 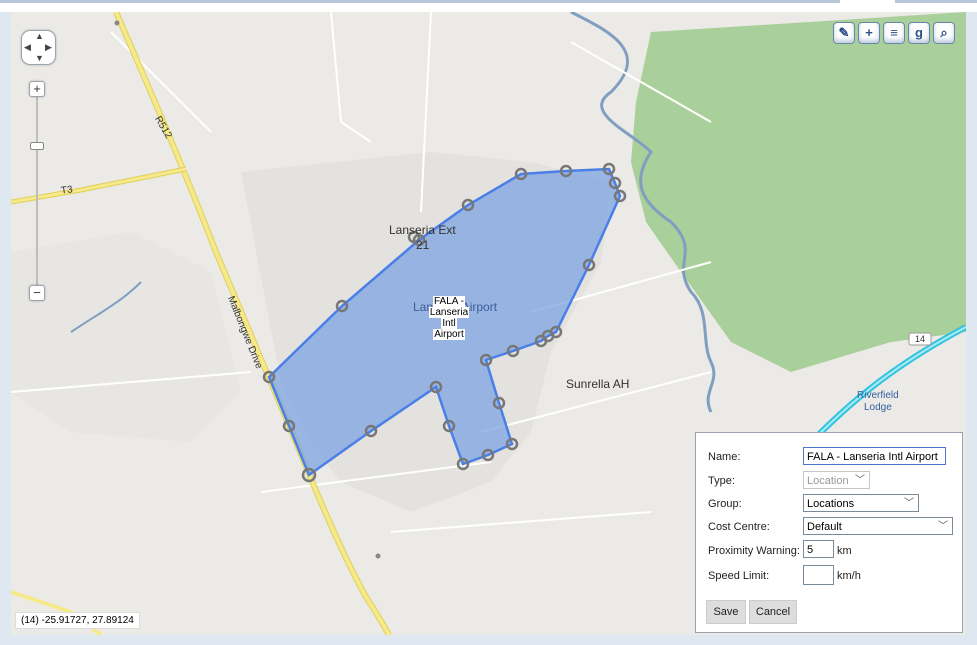 What do you see at coordinates (67, 190) in the screenshot?
I see `label-t3: T3` at bounding box center [67, 190].